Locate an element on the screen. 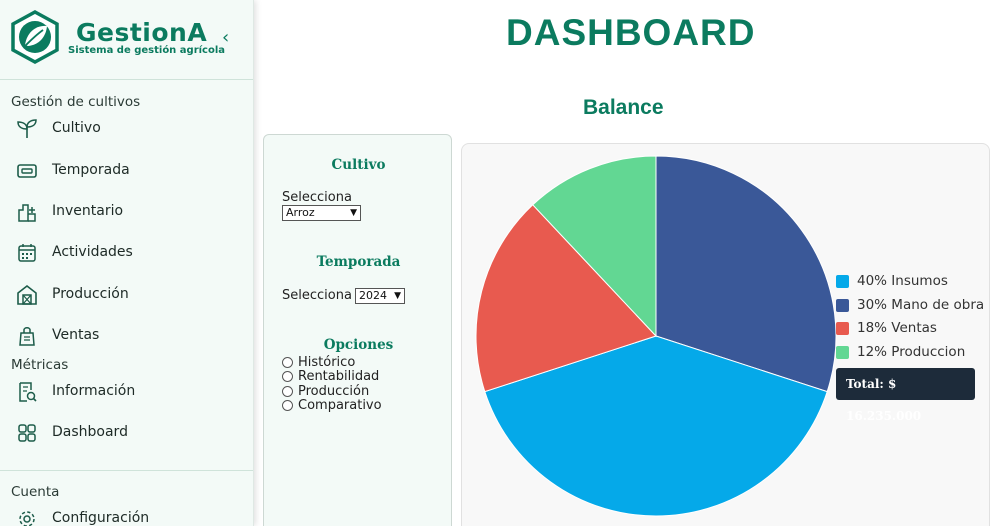  cultivo-select: Arroz ▼ is located at coordinates (321, 213).